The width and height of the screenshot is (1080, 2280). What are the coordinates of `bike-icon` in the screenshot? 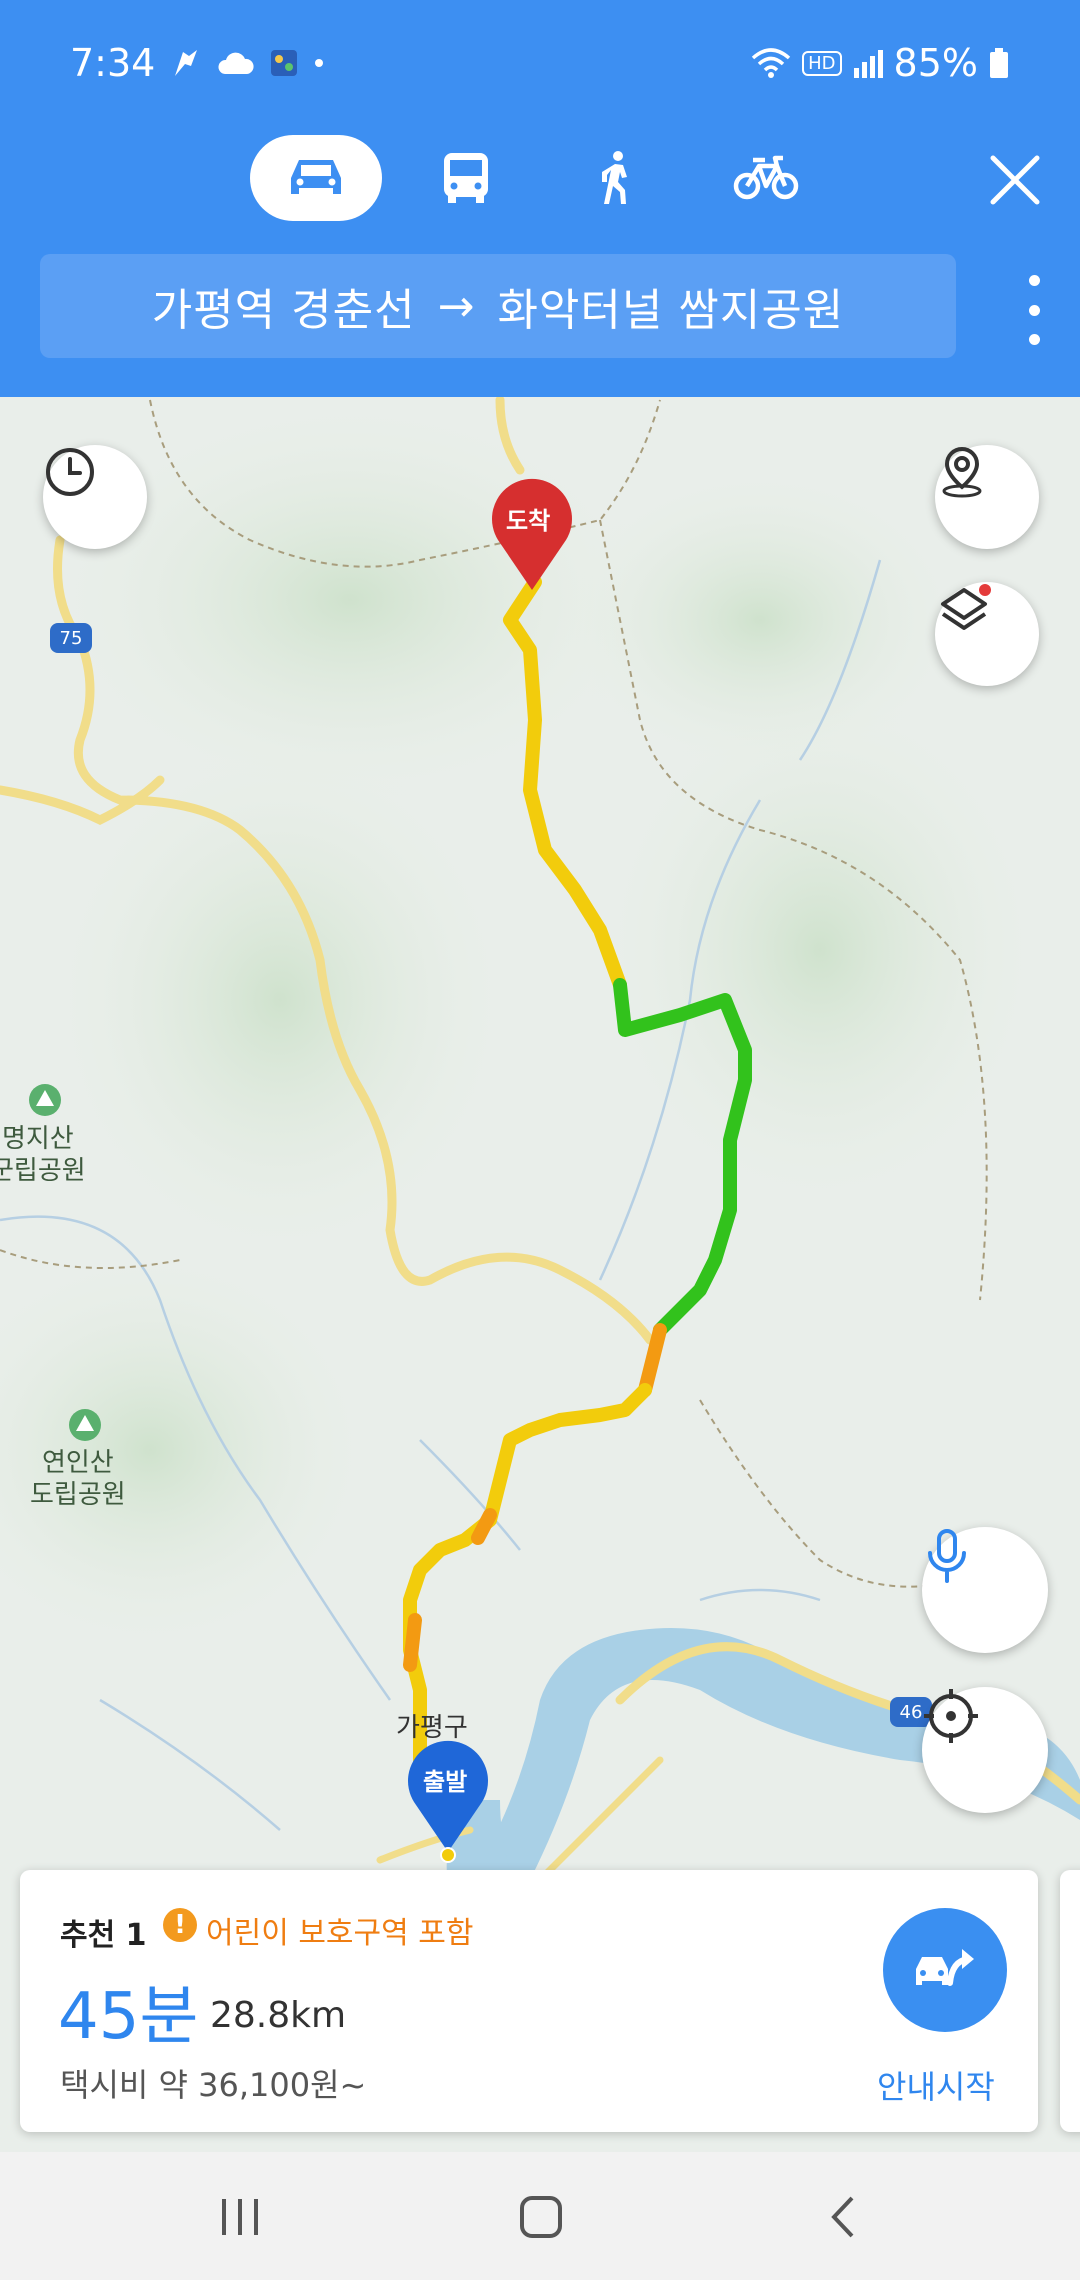 It's located at (766, 177).